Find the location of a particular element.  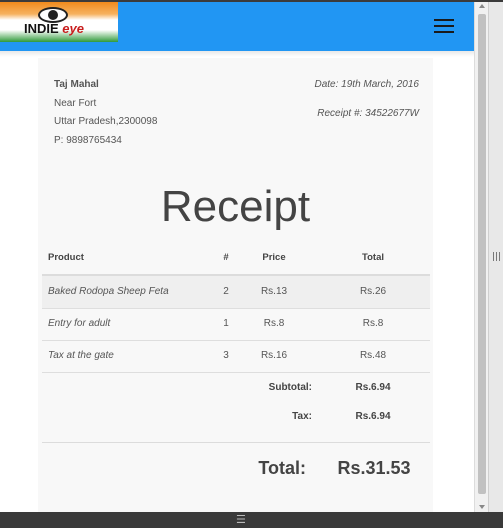

resize-grip-icon: ||| is located at coordinates (496, 257).